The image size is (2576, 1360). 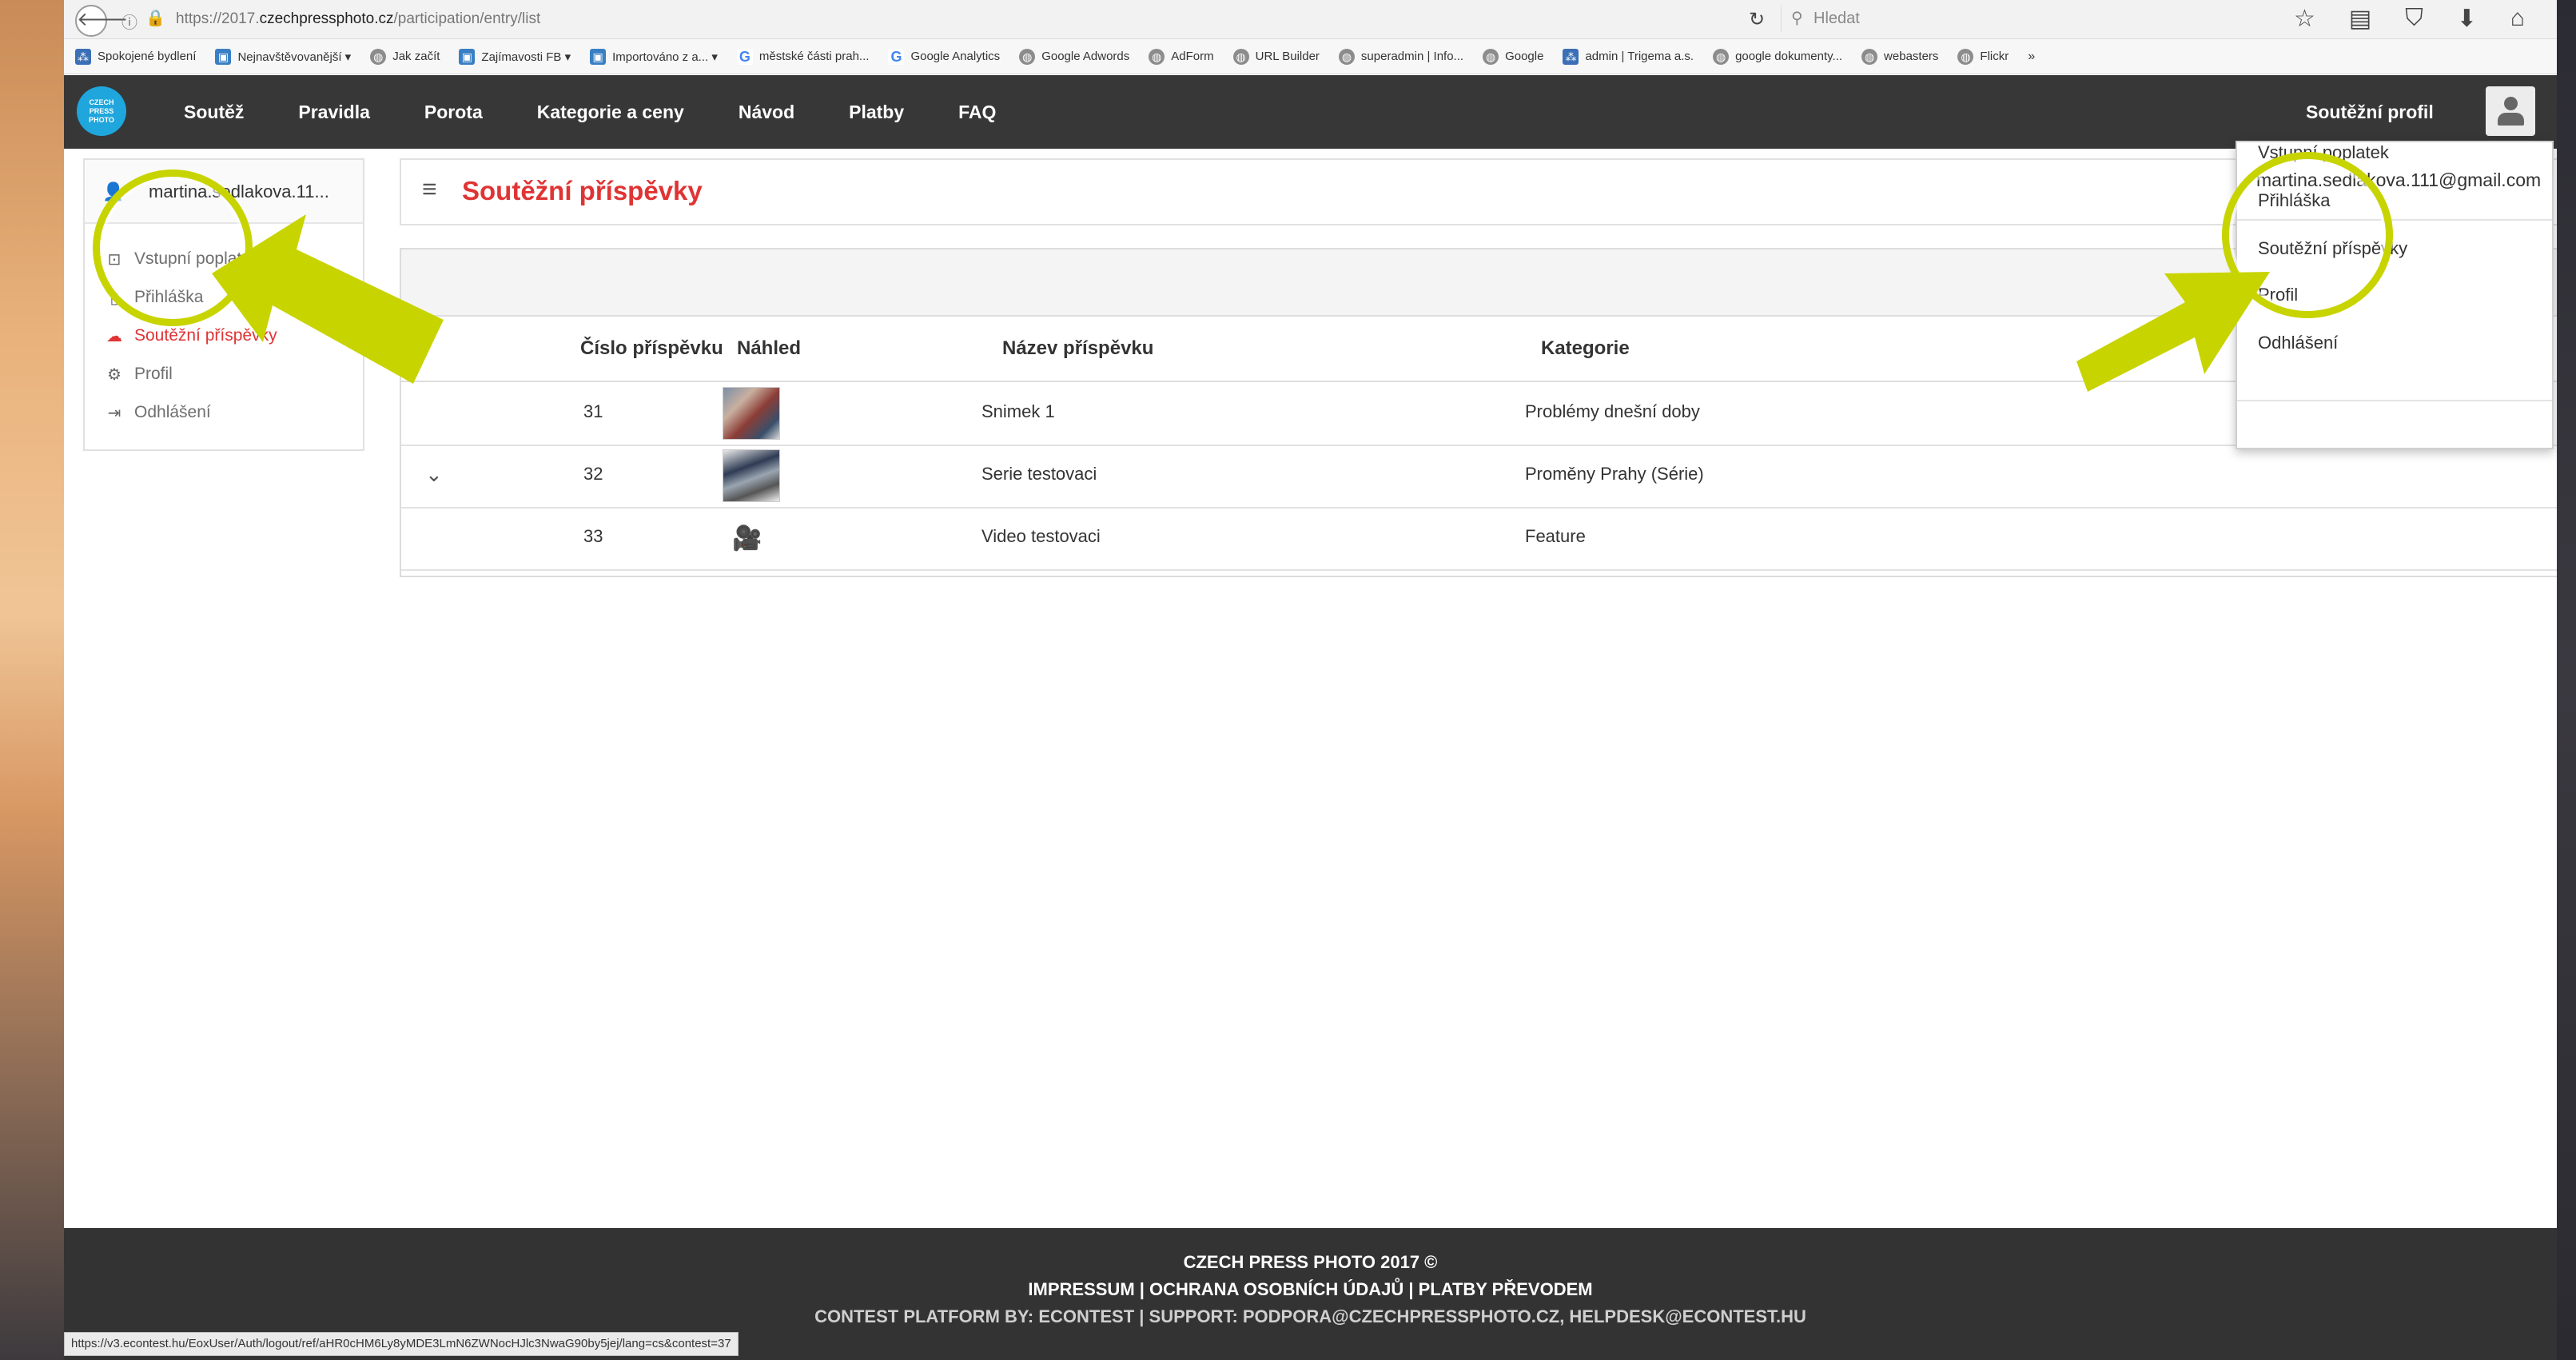 What do you see at coordinates (526, 57) in the screenshot?
I see `bookmark-label: Zajímavosti FB ▾` at bounding box center [526, 57].